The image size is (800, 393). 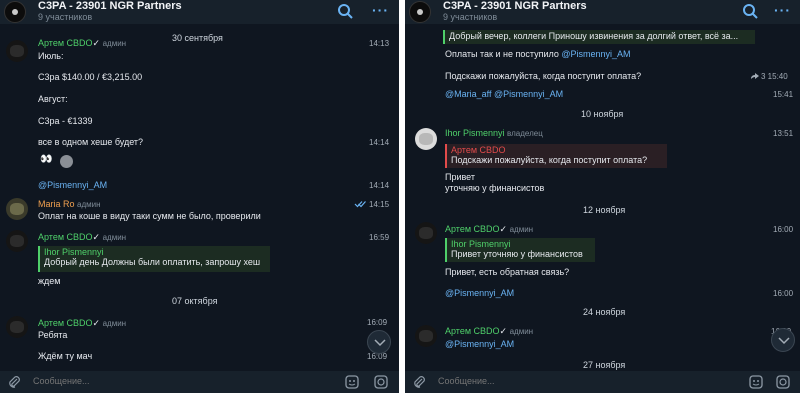 What do you see at coordinates (379, 204) in the screenshot?
I see `message-time: 14:15` at bounding box center [379, 204].